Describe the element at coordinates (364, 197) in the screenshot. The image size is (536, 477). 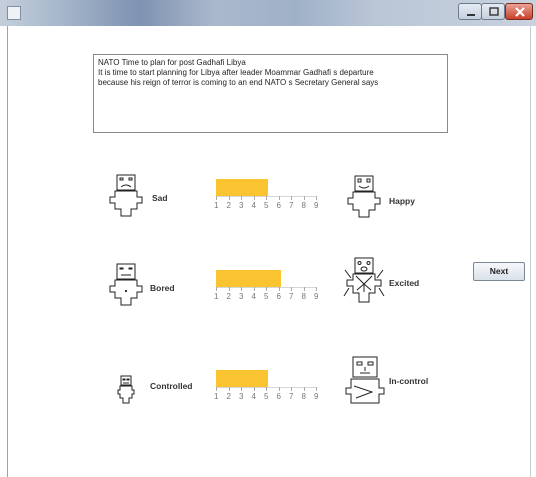
I see `happy-figure-icon` at that location.